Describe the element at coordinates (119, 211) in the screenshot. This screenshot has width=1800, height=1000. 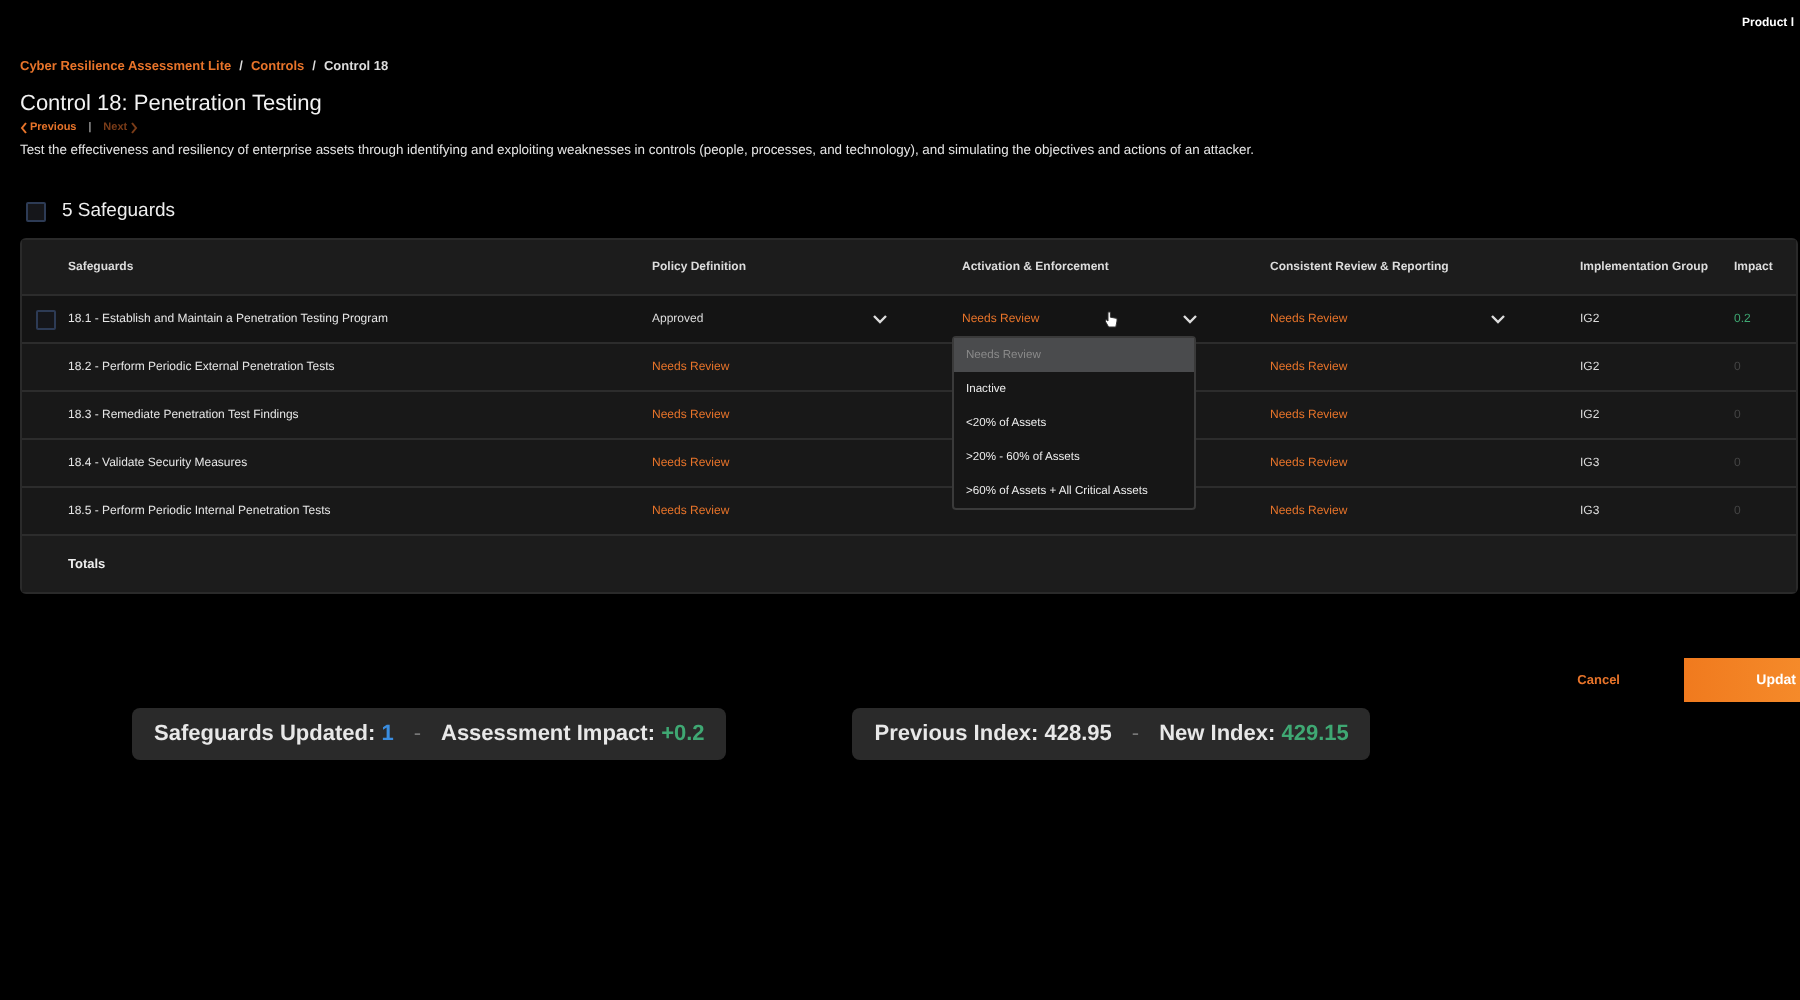
I see `safeguard-count: 5 Safeguards` at that location.